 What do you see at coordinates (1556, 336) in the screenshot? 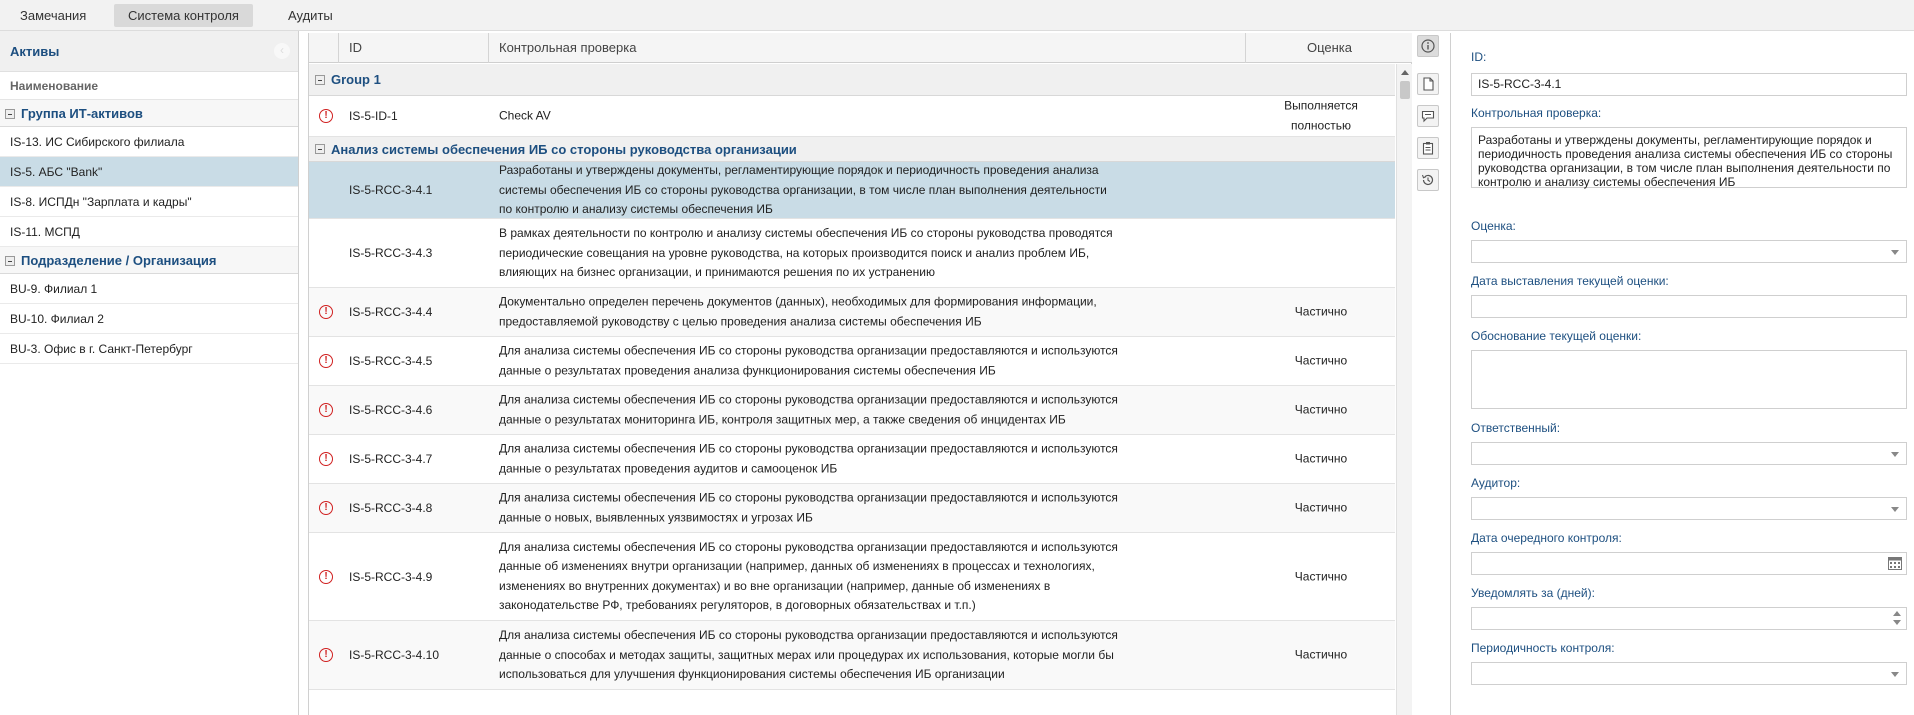
I see `score-reason-label: Обоснование текущей оценки:` at bounding box center [1556, 336].